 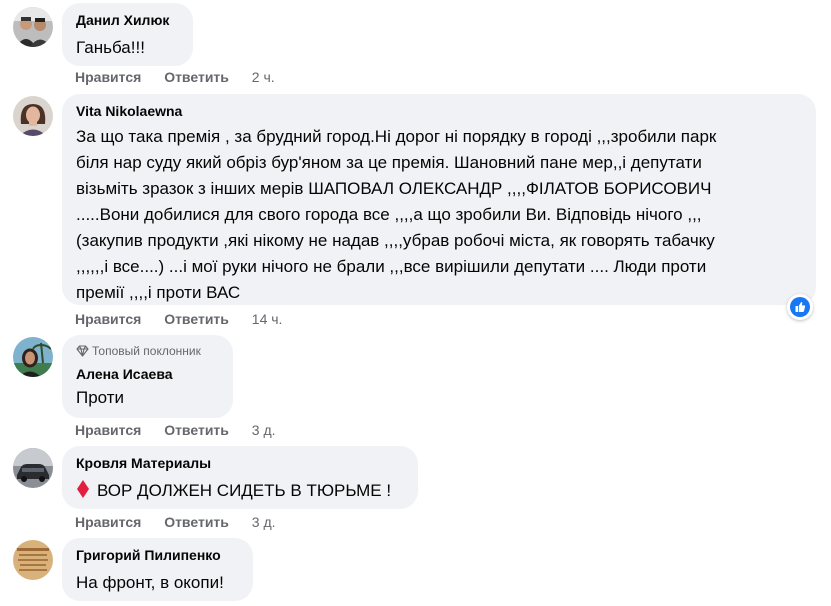 I want to click on comment-text: Проти, so click(x=100, y=397).